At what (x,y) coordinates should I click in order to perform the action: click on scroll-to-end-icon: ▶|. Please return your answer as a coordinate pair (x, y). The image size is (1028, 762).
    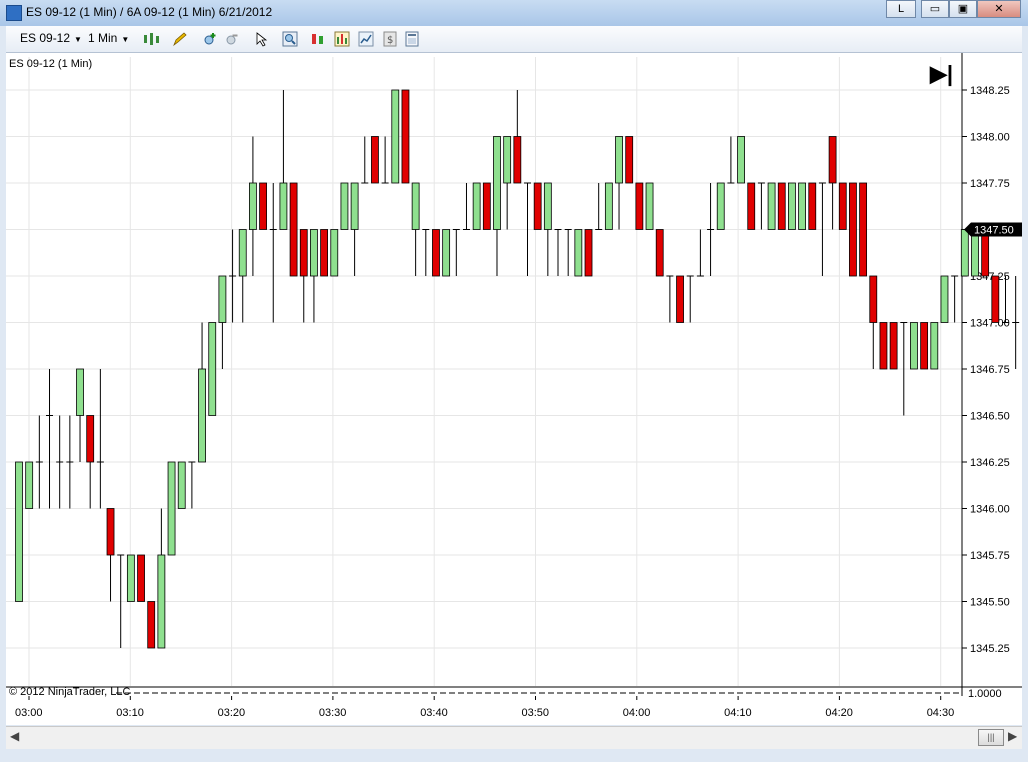
    Looking at the image, I should click on (941, 74).